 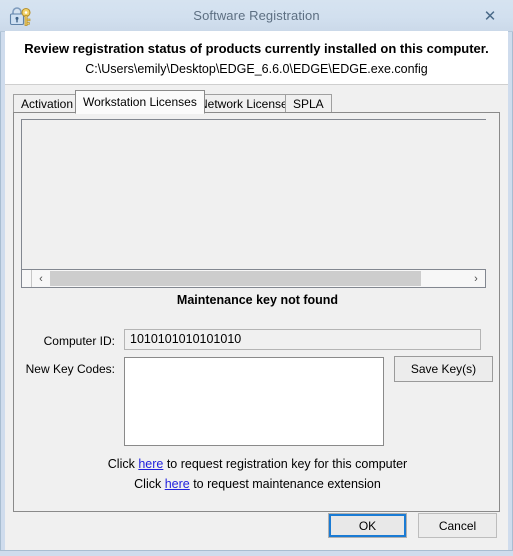 I want to click on scrollbar-thumb, so click(x=236, y=278).